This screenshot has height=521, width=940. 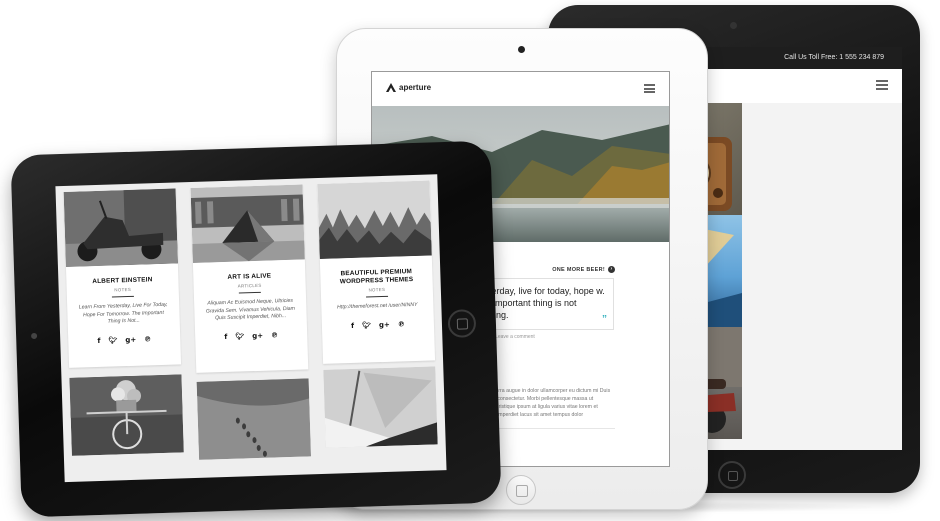 What do you see at coordinates (604, 319) in the screenshot?
I see `quote-icon: ”` at bounding box center [604, 319].